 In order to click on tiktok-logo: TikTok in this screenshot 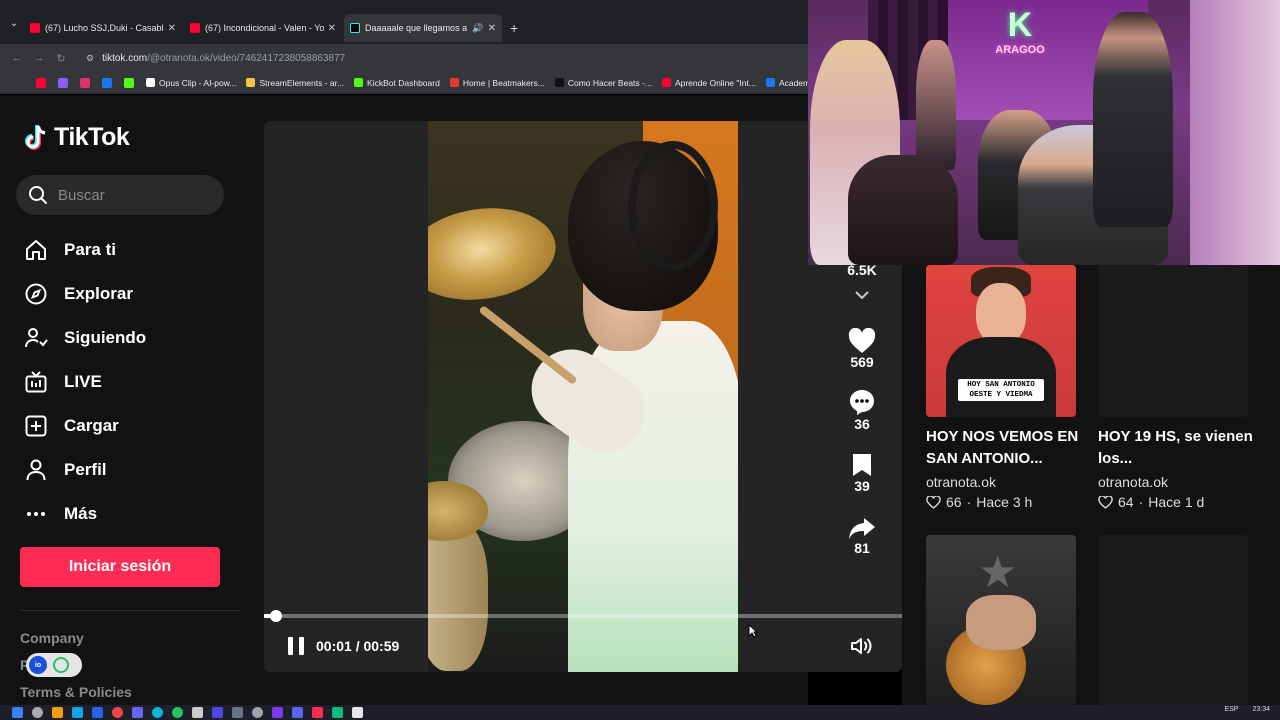, I will do `click(77, 137)`.